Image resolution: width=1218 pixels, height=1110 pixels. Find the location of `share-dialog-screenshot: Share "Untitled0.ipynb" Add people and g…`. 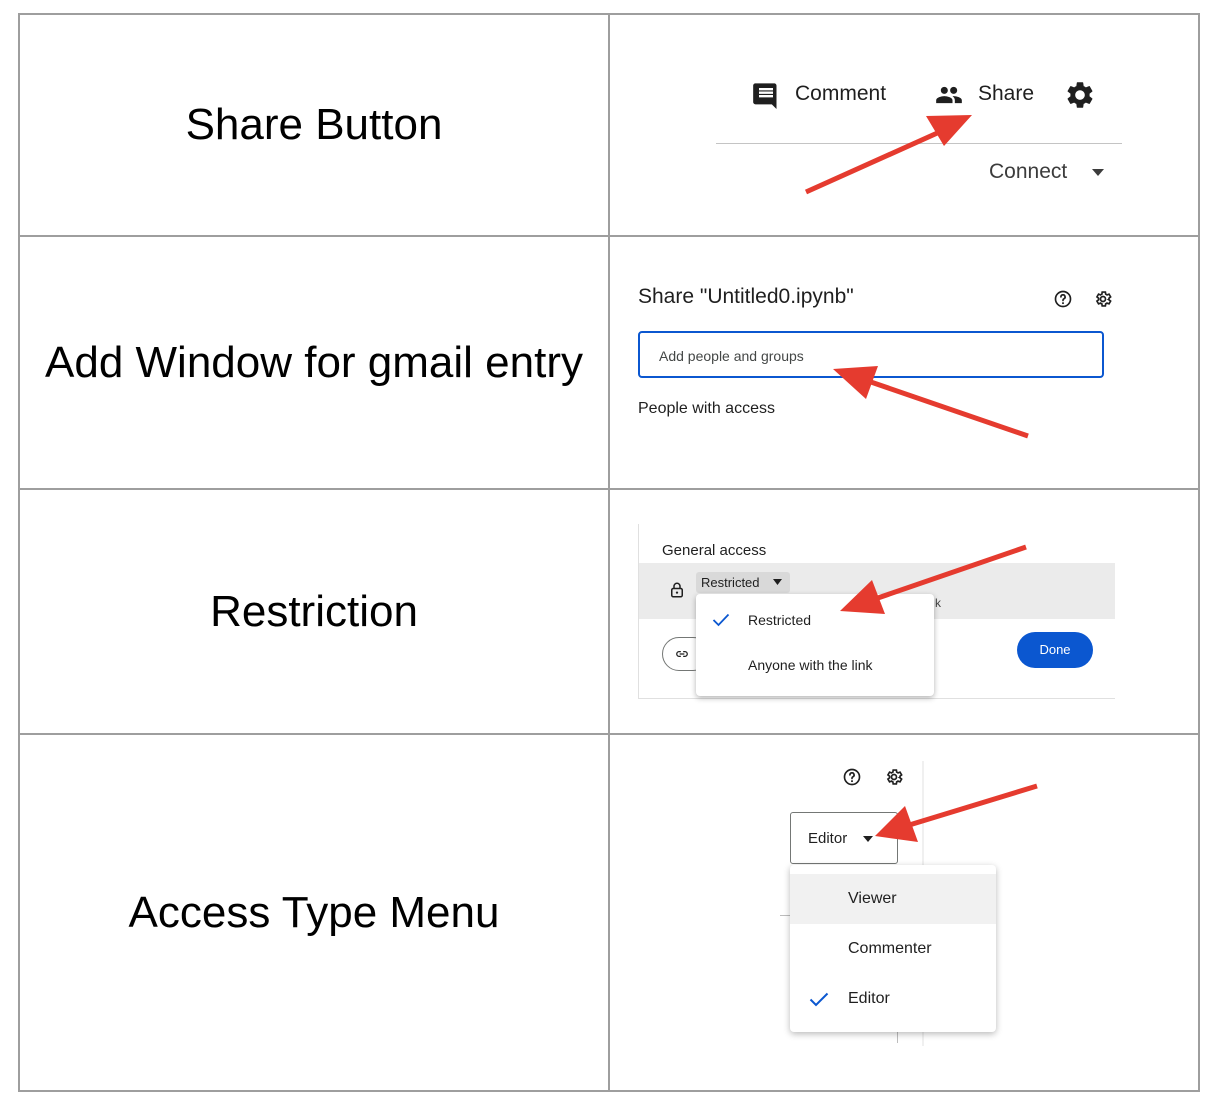

share-dialog-screenshot: Share "Untitled0.ipynb" Add people and g… is located at coordinates (904, 362).